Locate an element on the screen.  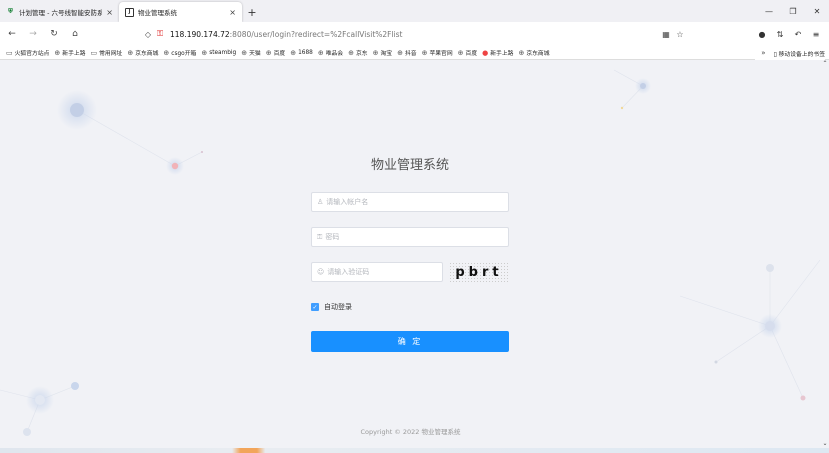
extensions-icon: ⇅ is located at coordinates (780, 34).